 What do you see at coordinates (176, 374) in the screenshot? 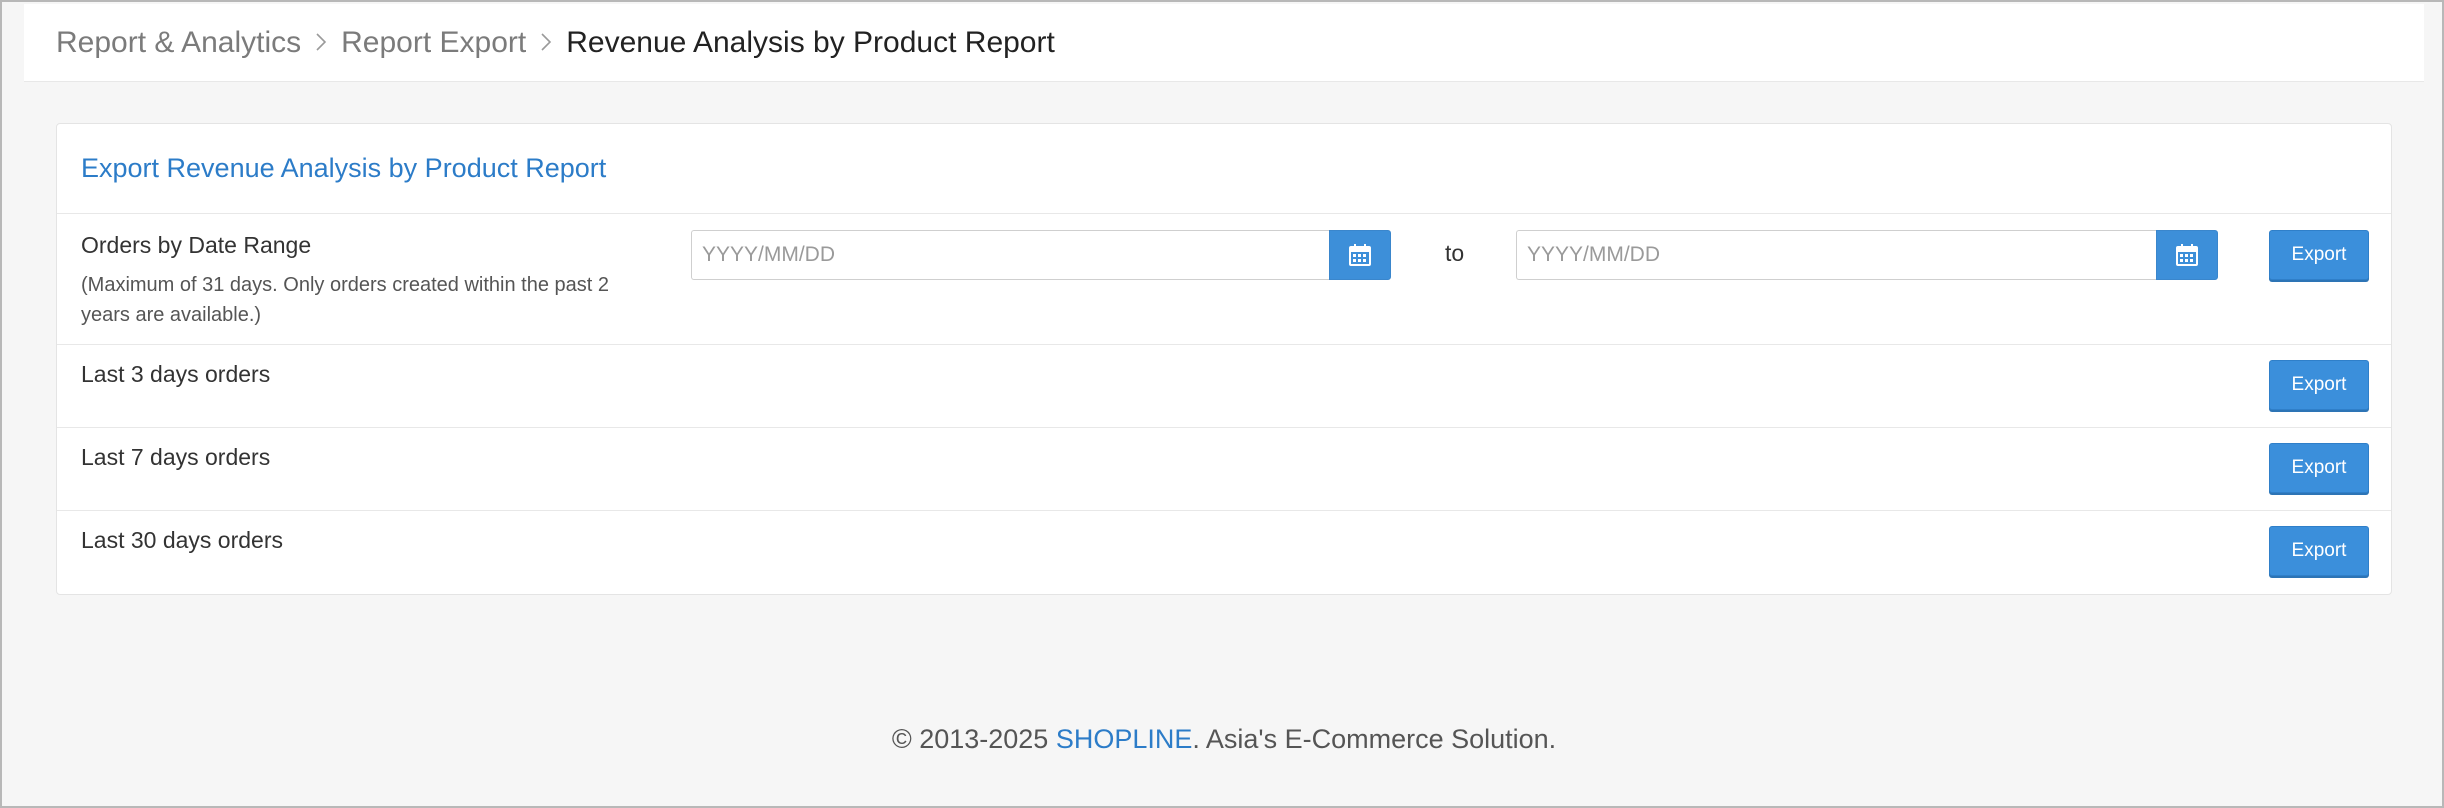
I see `last-3-days-label: Last 3 days orders` at bounding box center [176, 374].